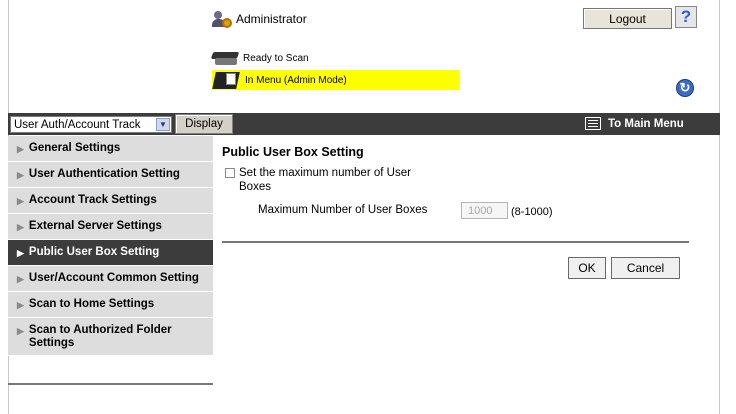 This screenshot has height=414, width=736. I want to click on sidebar-item-public-user-box: ▶ Public User Box Setting, so click(110, 253).